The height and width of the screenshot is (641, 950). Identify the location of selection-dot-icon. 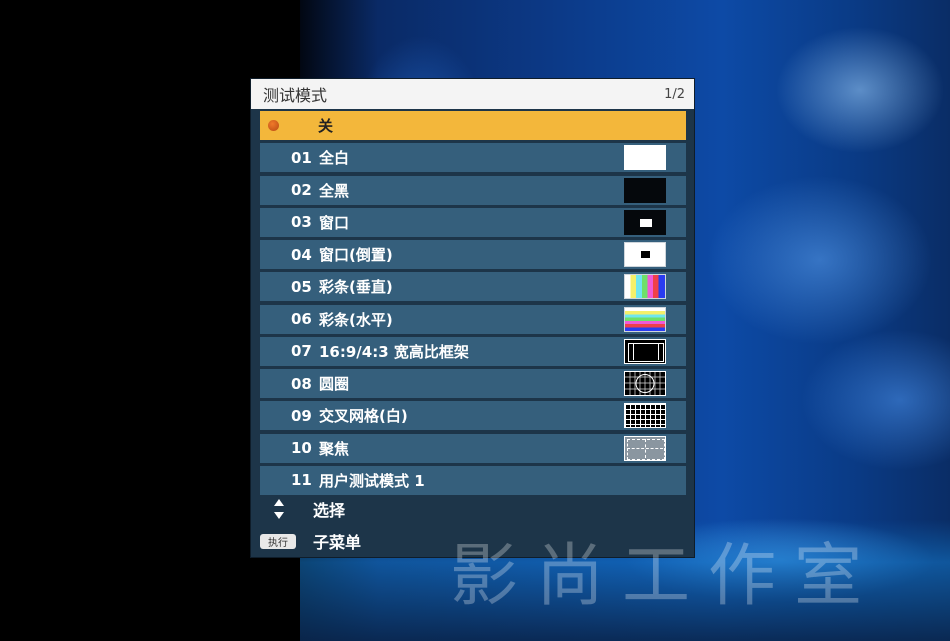
(273, 125).